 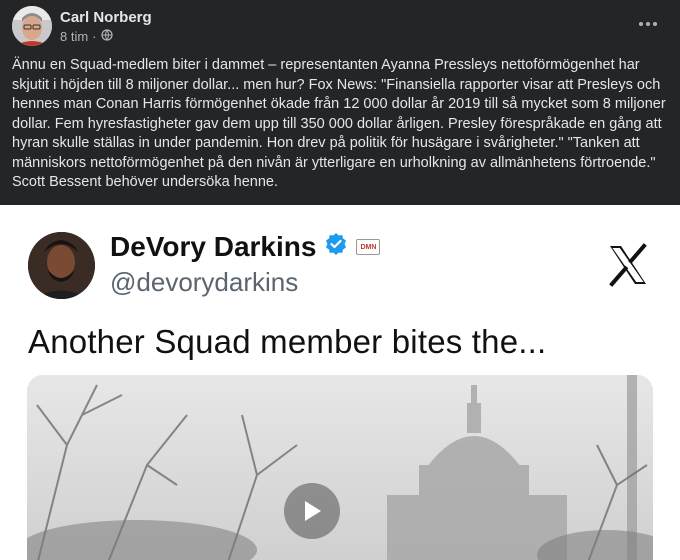 What do you see at coordinates (312, 511) in the screenshot?
I see `play-icon` at bounding box center [312, 511].